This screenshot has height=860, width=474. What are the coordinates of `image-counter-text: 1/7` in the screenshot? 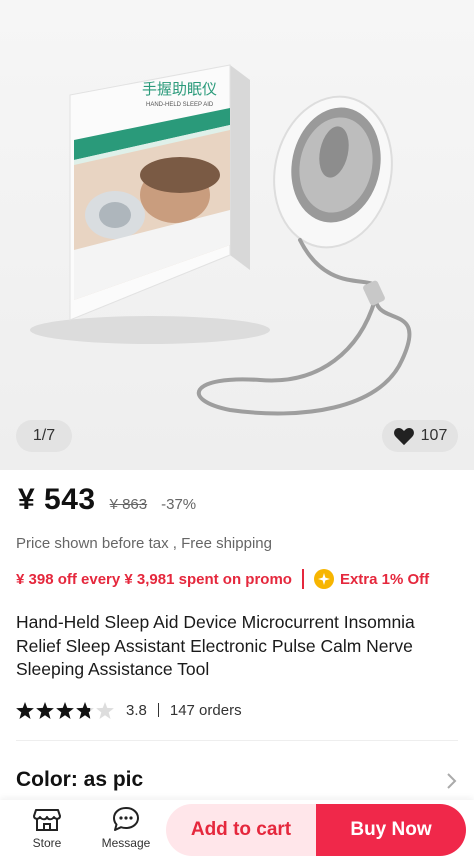 It's located at (44, 435).